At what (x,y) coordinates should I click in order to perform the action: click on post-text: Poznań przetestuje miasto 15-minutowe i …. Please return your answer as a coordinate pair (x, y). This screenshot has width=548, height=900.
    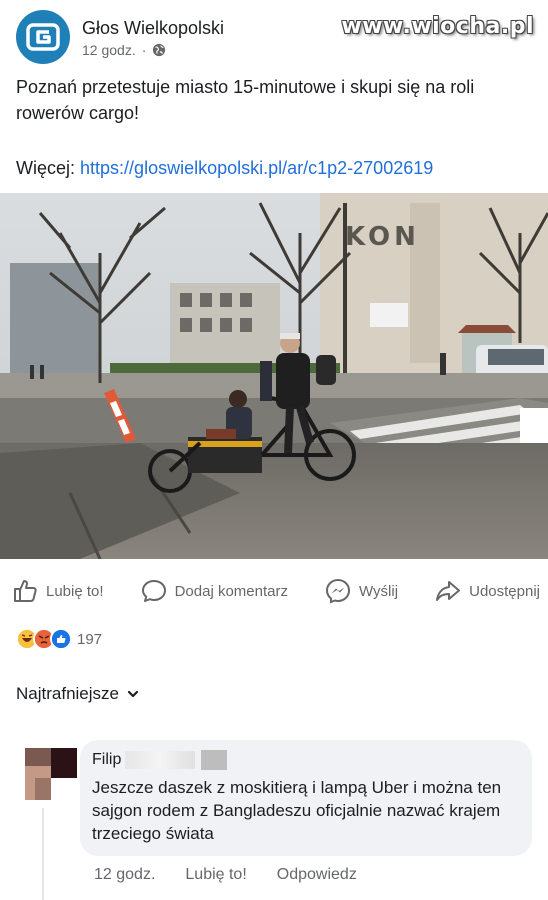
    Looking at the image, I should click on (245, 100).